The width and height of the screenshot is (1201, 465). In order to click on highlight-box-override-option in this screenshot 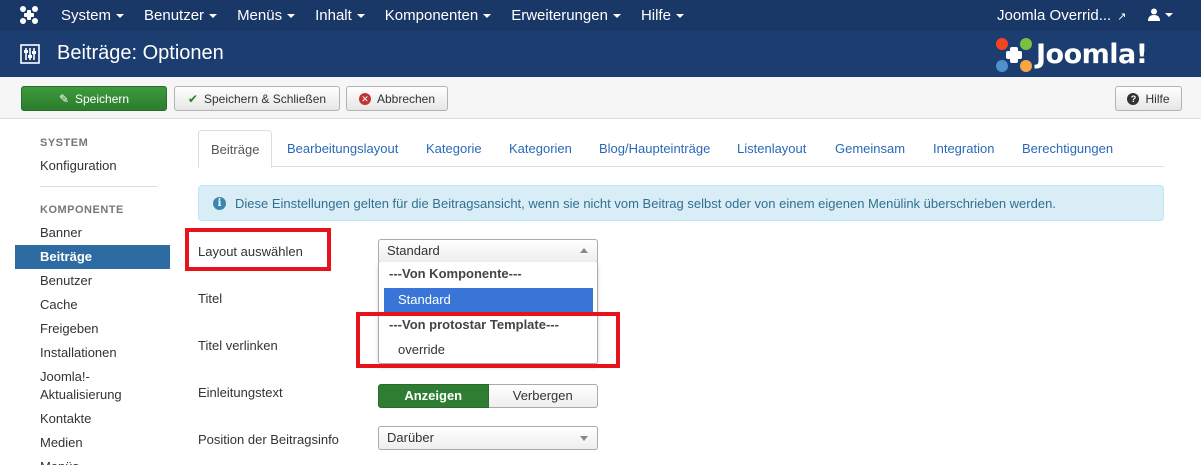, I will do `click(488, 340)`.